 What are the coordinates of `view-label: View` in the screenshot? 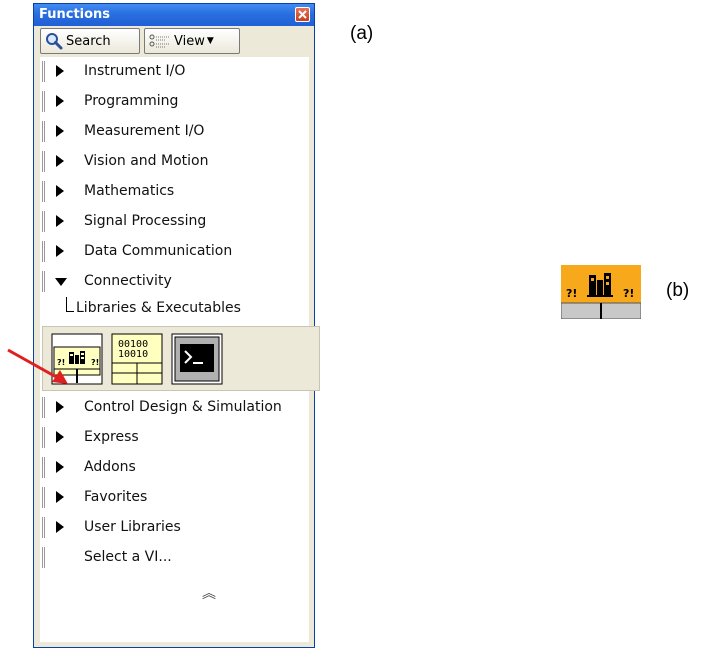 It's located at (189, 41).